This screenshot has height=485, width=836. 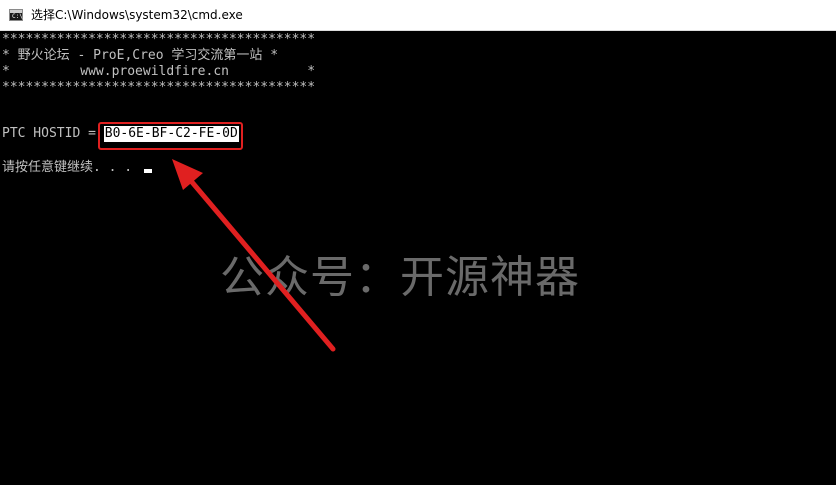 What do you see at coordinates (137, 15) in the screenshot?
I see `window-title: 选择C:\Windows\system32\cmd.exe` at bounding box center [137, 15].